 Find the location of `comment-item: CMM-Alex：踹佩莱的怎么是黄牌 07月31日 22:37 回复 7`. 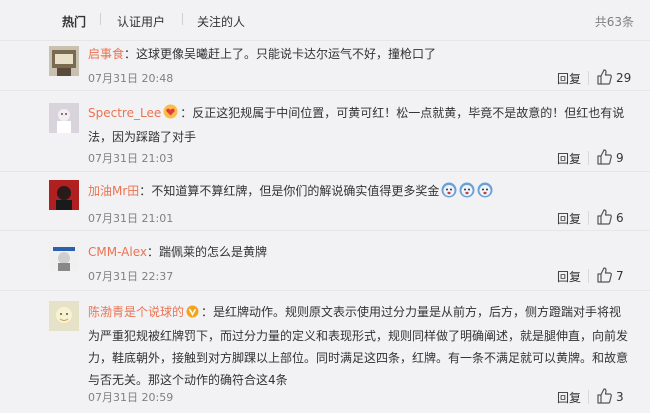

comment-item: CMM-Alex：踹佩莱的怎么是黄牌 07月31日 22:37 回复 7 is located at coordinates (325, 261).